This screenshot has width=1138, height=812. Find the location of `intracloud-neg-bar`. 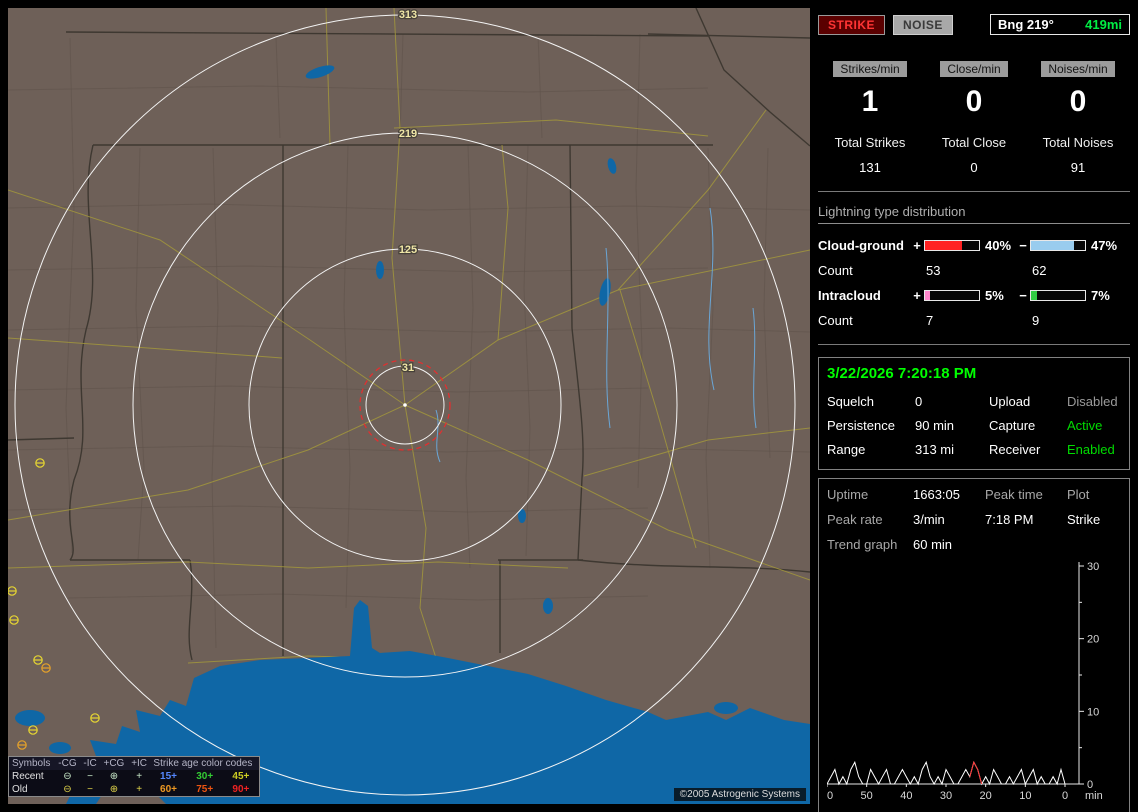

intracloud-neg-bar is located at coordinates (1058, 295).